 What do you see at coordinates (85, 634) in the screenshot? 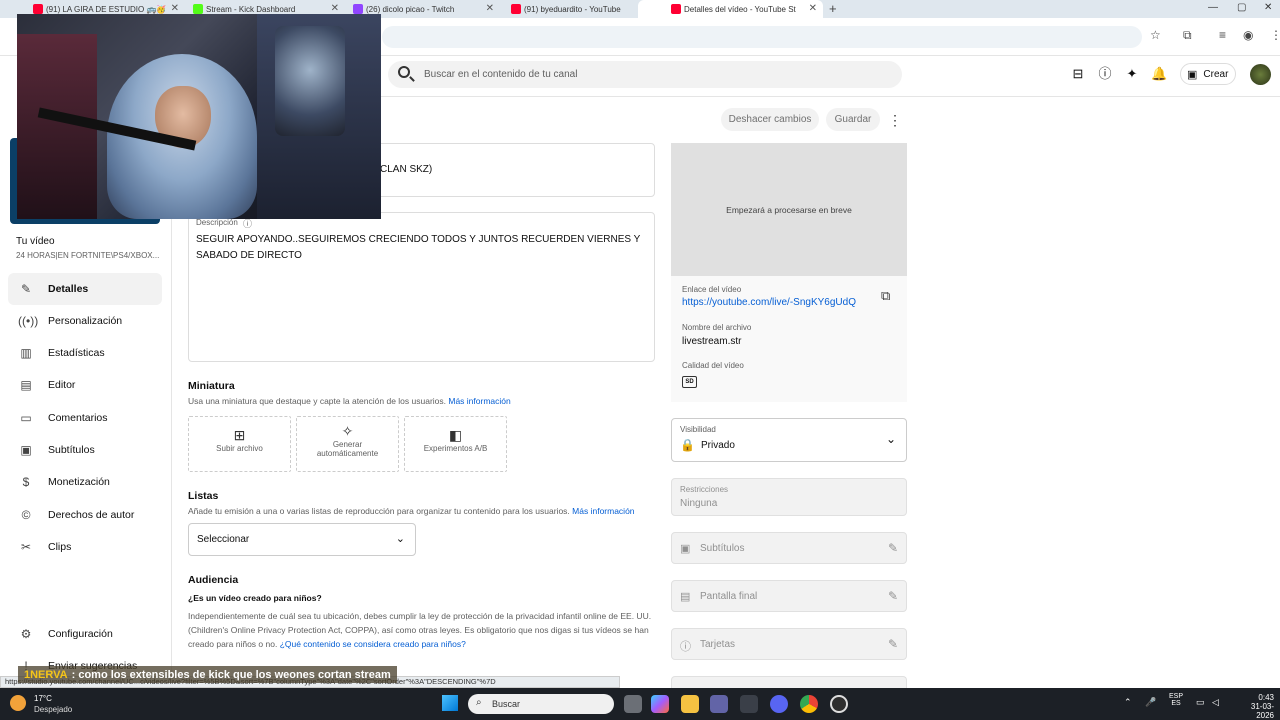
I see `sidebar-item-settings: ⚙ Configuración` at bounding box center [85, 634].